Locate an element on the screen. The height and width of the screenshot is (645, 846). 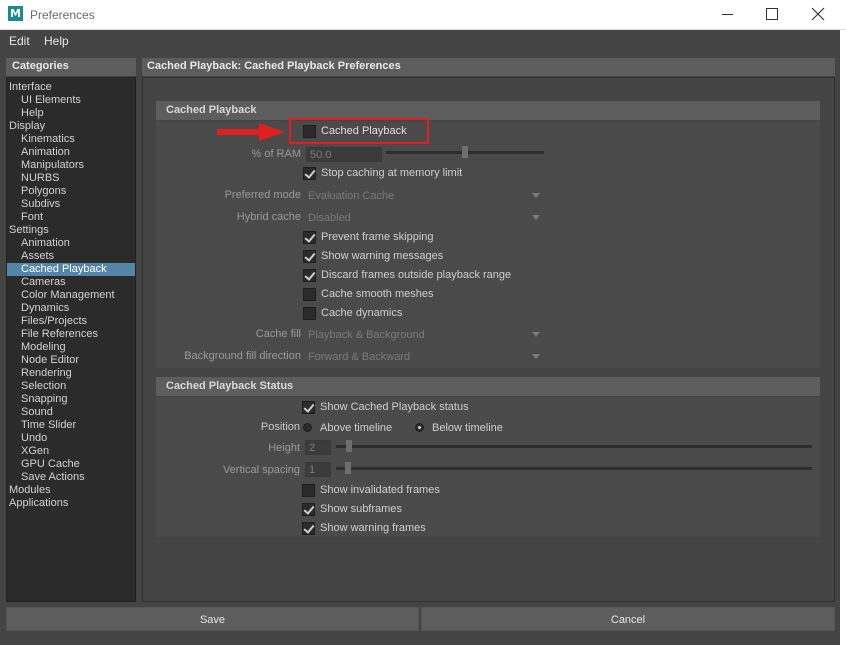
preferred-mode-label: Preferred mode is located at coordinates (262, 195).